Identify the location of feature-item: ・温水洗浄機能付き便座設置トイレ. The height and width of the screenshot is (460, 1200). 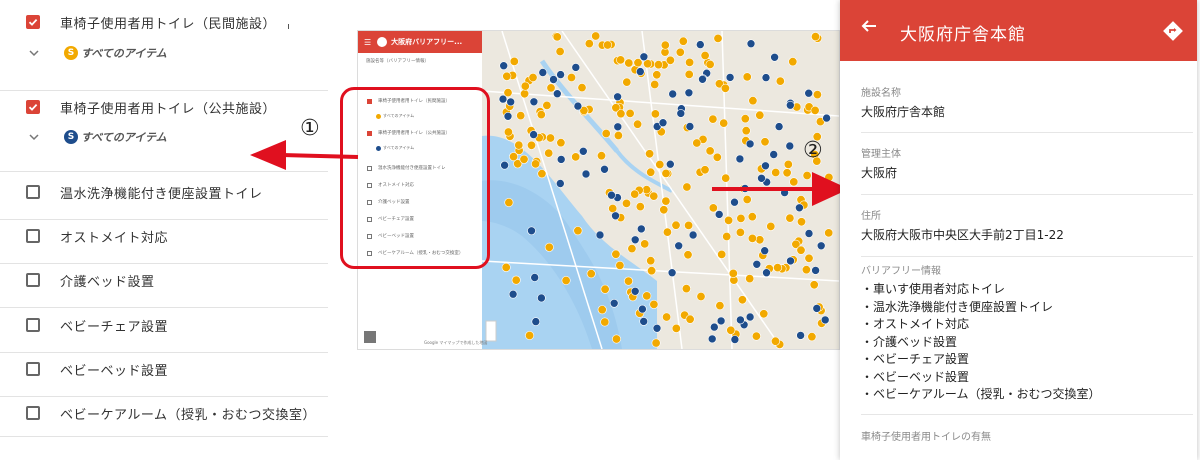
(957, 306).